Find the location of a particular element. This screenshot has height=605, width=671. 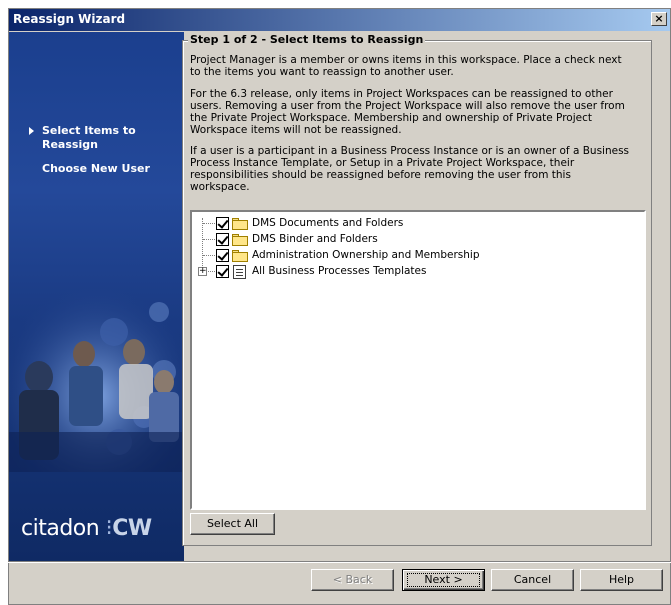

logo-text: citadon is located at coordinates (60, 528).